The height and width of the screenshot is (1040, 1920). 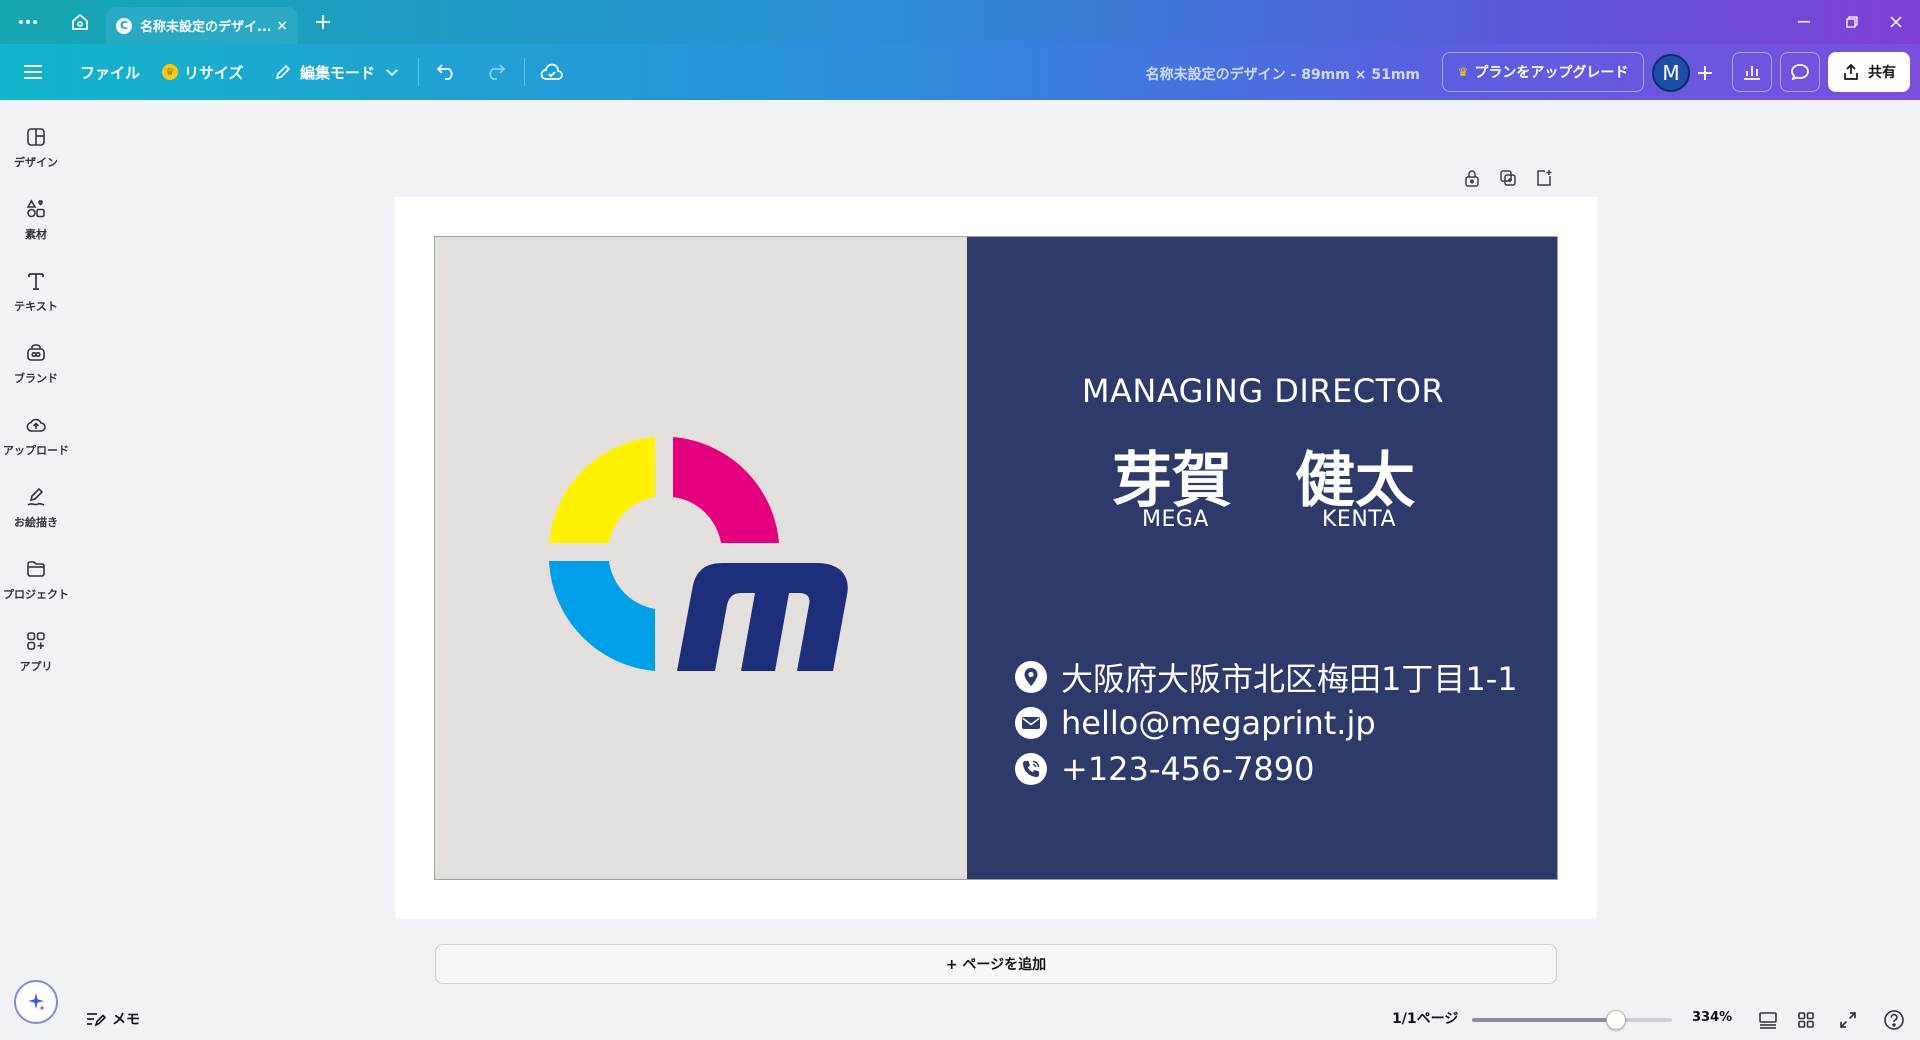 I want to click on resize-button: ♛ リサイズ, so click(x=203, y=72).